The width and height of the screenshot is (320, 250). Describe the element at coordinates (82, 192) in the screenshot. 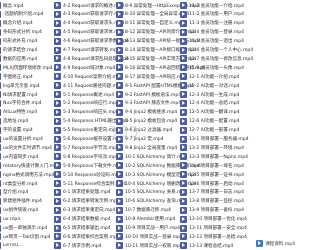

I see `file-item: 6-1 请求结果处理.mp4` at that location.